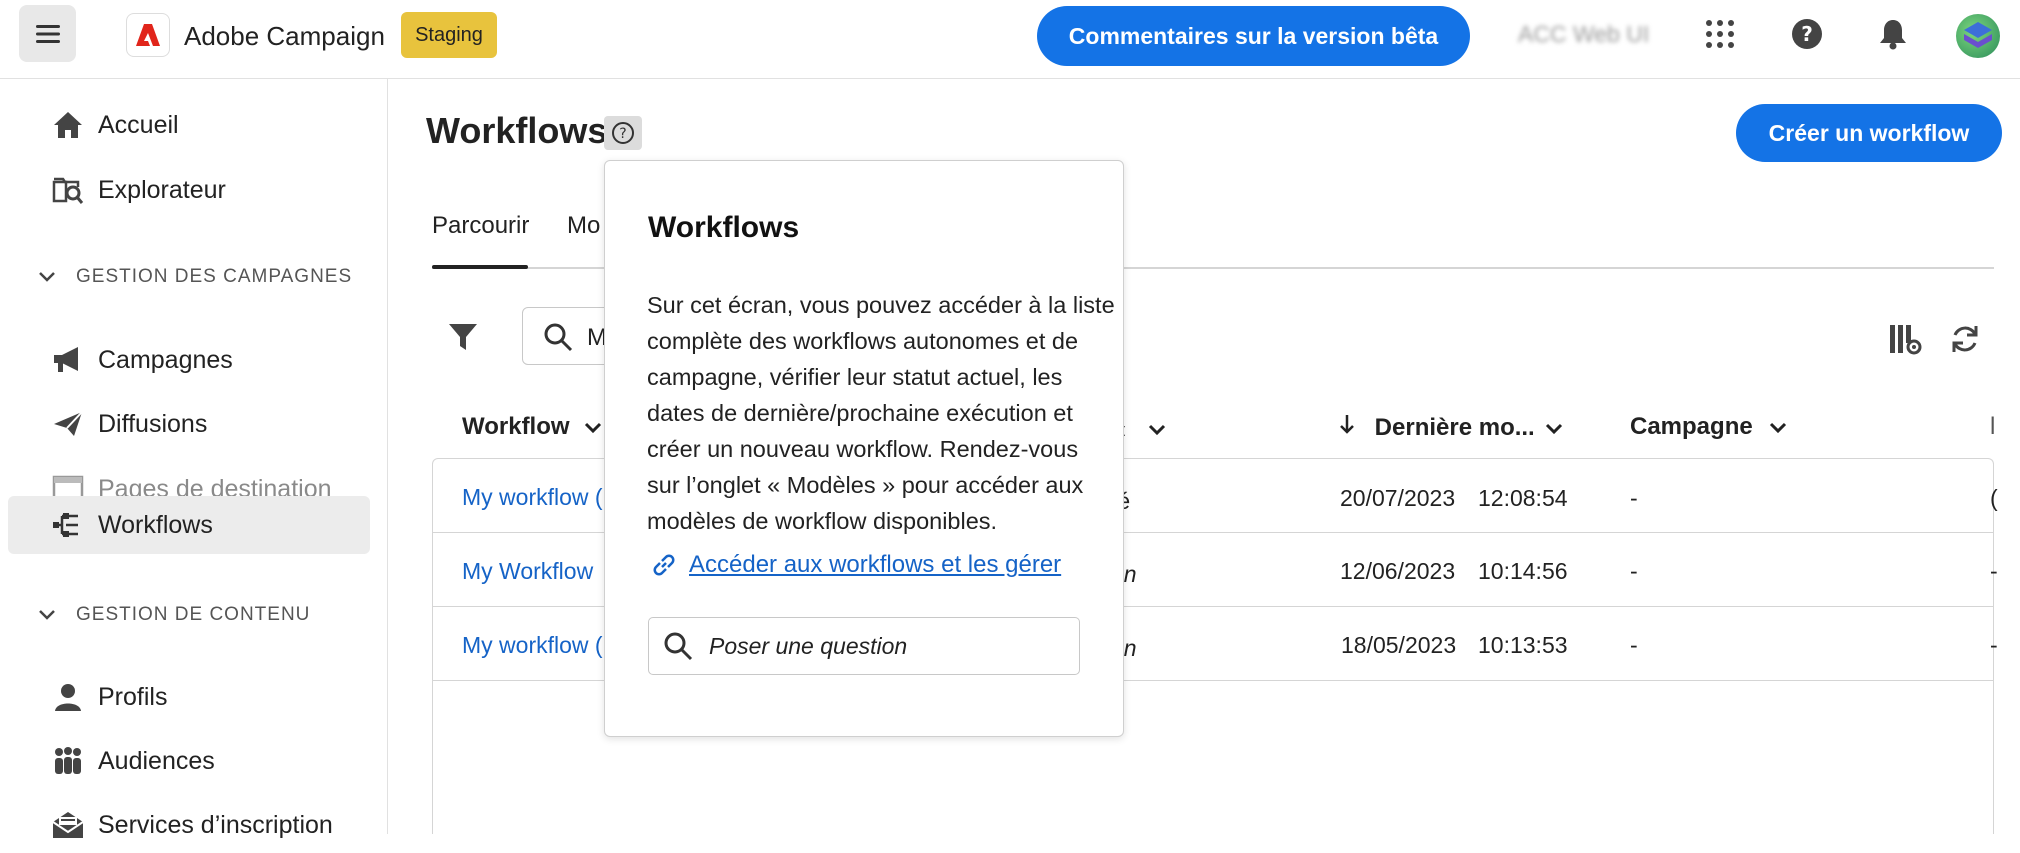 The image size is (2020, 853). What do you see at coordinates (148, 35) in the screenshot?
I see `adobe-logo` at bounding box center [148, 35].